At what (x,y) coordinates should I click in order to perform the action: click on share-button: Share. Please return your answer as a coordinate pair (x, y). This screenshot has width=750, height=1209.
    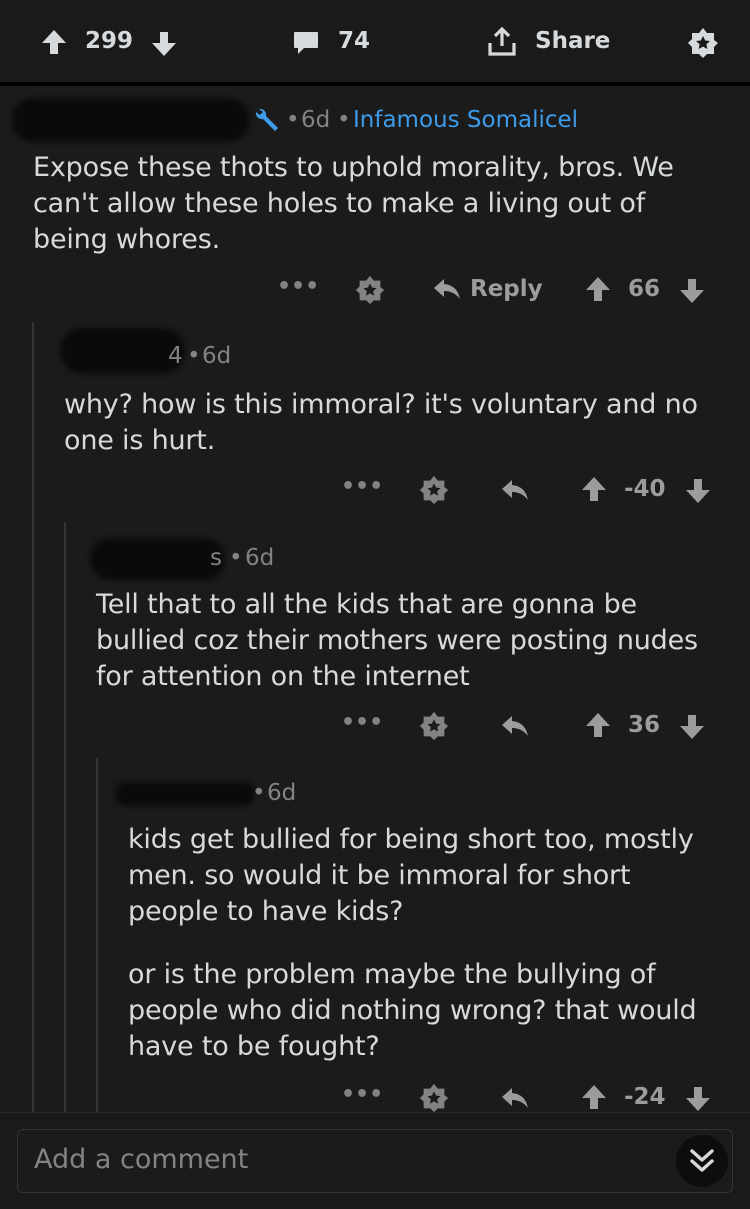
    Looking at the image, I should click on (572, 41).